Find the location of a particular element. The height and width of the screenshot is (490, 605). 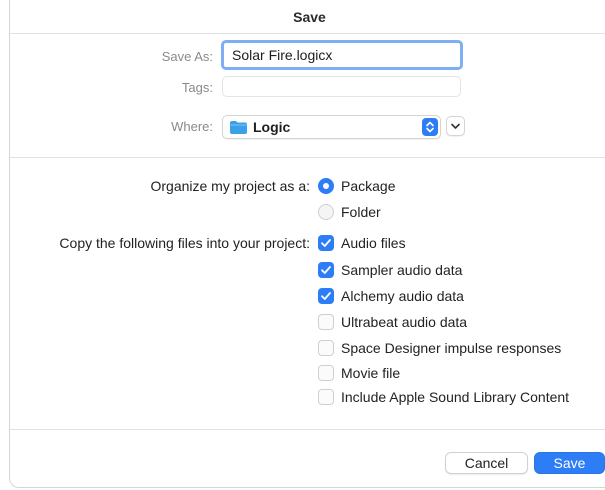

radio-package: Package is located at coordinates (356, 186).